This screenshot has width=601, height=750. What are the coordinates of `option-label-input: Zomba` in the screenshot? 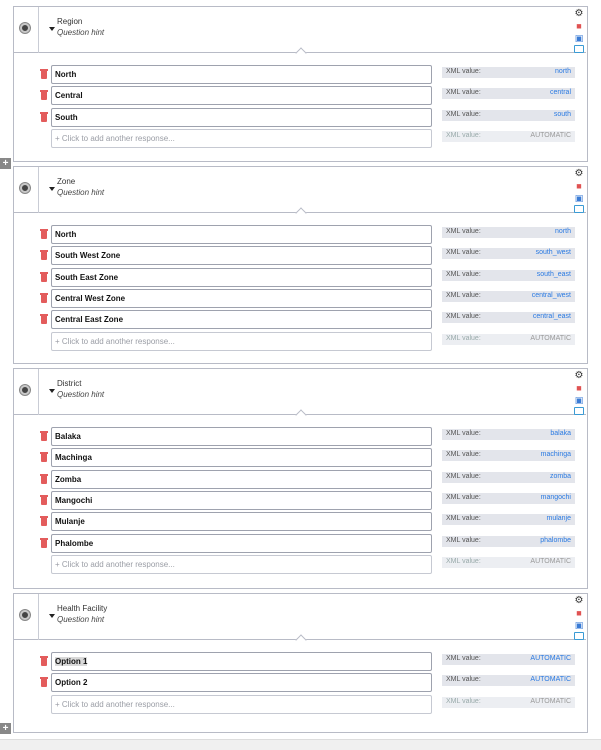 It's located at (241, 479).